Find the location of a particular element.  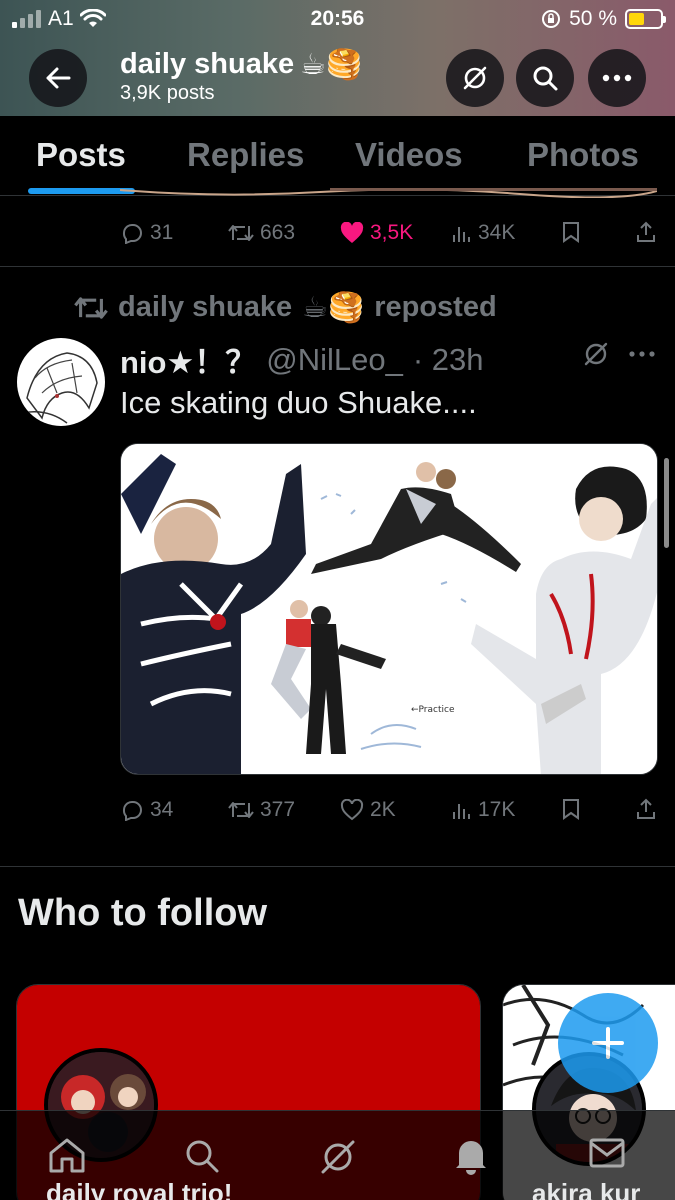

post-2-actions: 34 377 2K 17K is located at coordinates (388, 813).